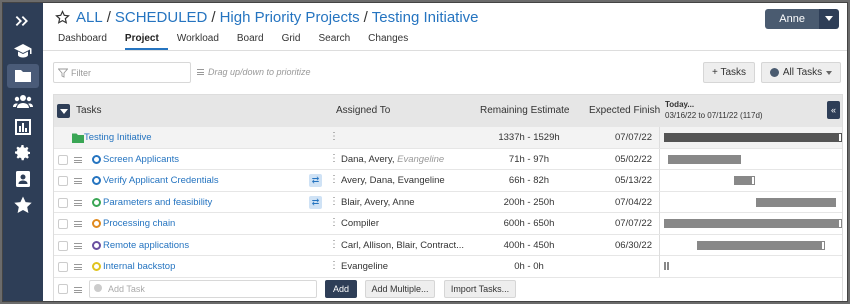 The width and height of the screenshot is (850, 304). What do you see at coordinates (23, 21) in the screenshot?
I see `expand-sidebar-icon` at bounding box center [23, 21].